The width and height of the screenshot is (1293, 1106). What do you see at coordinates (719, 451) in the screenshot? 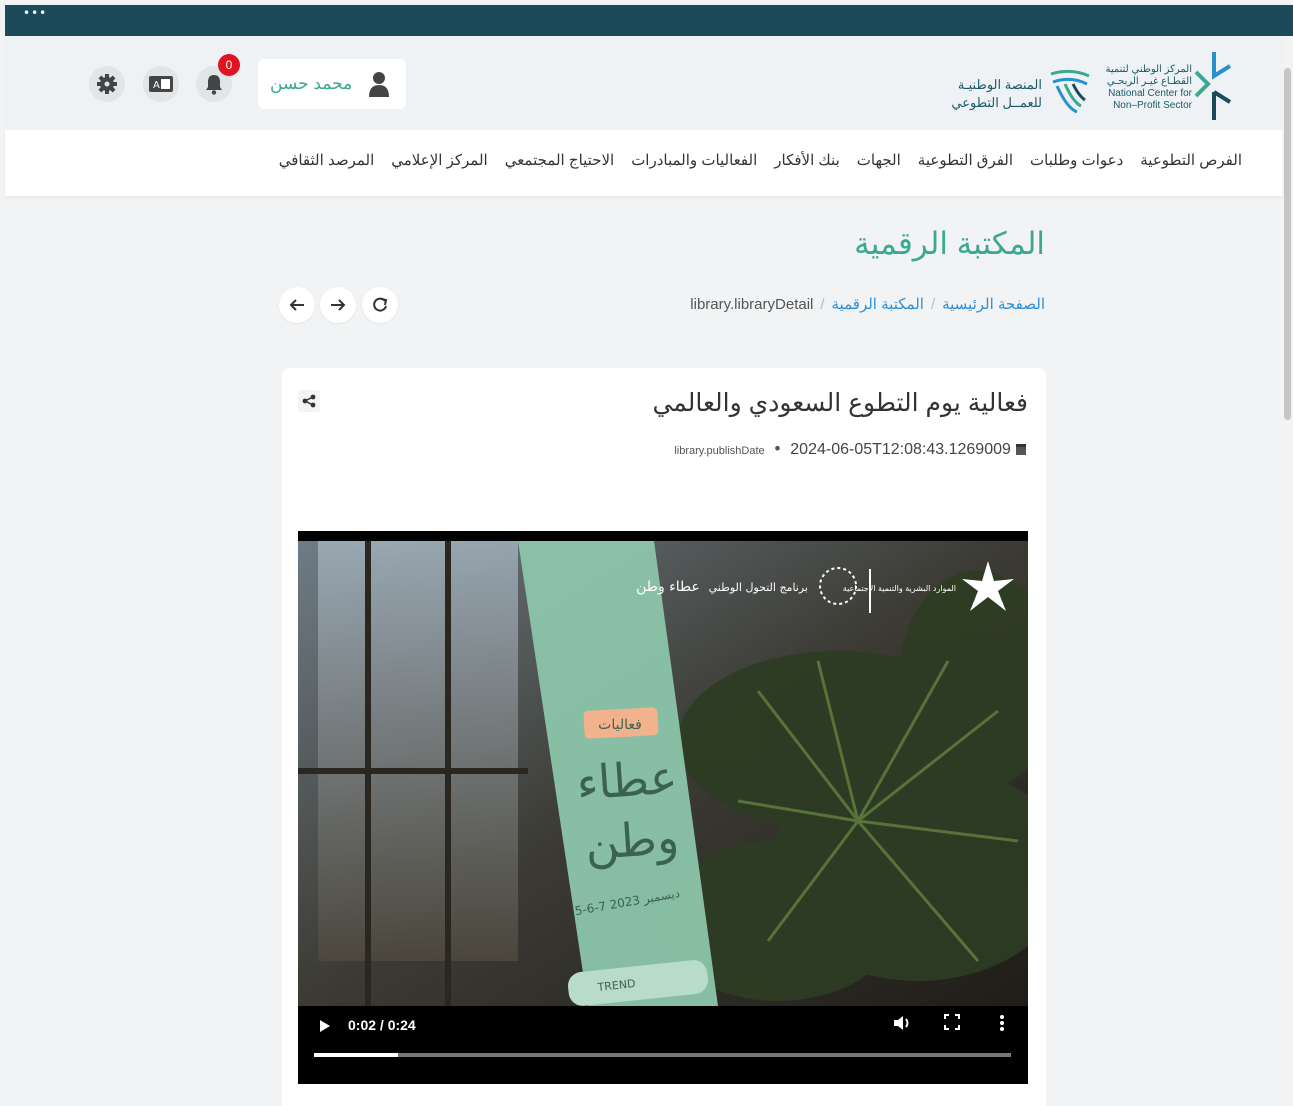
I see `publish-date-label: library.publishDate` at bounding box center [719, 451].